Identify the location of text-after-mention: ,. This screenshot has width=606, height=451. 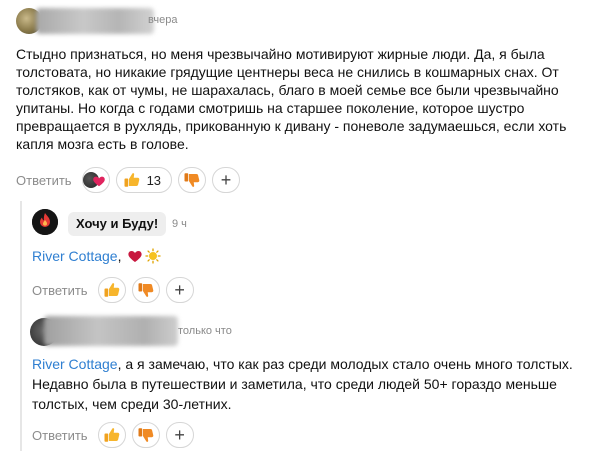
(119, 256).